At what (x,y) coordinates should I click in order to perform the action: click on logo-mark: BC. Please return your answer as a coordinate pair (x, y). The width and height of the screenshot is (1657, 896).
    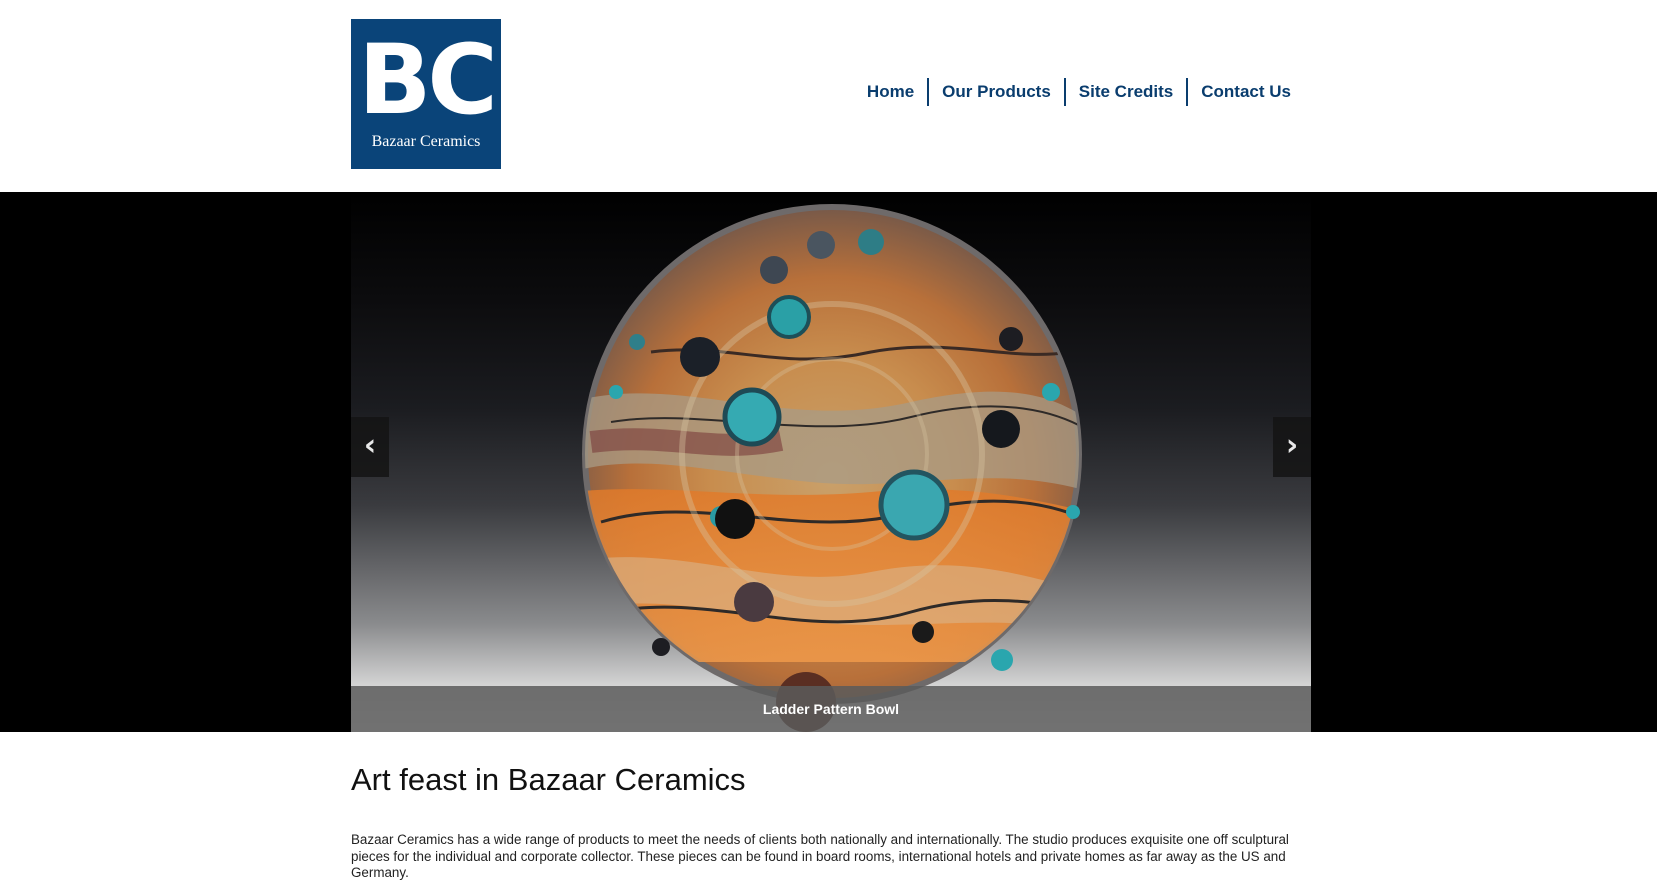
    Looking at the image, I should click on (428, 80).